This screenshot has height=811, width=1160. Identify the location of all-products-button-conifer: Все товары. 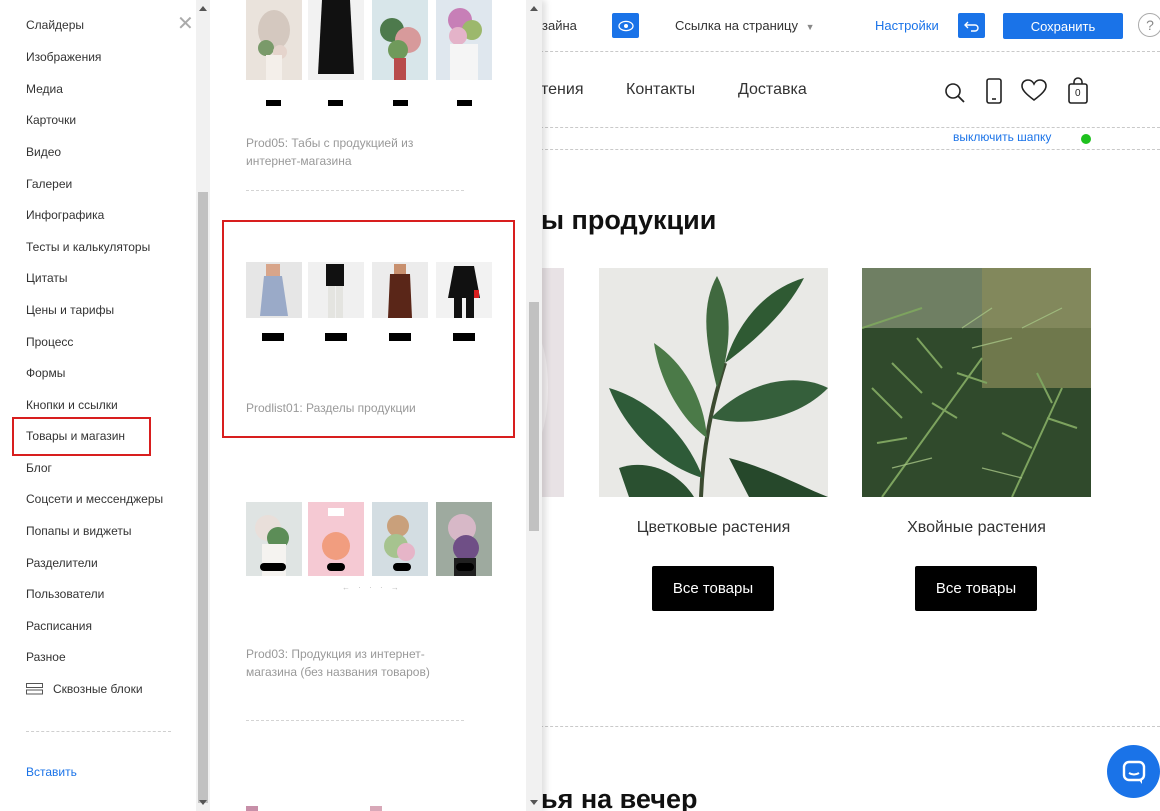
(976, 588).